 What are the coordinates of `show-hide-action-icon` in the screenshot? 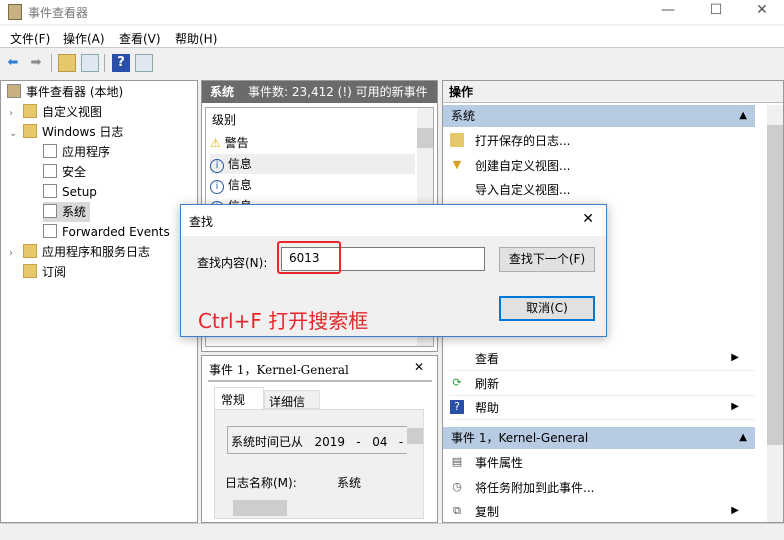 It's located at (144, 63).